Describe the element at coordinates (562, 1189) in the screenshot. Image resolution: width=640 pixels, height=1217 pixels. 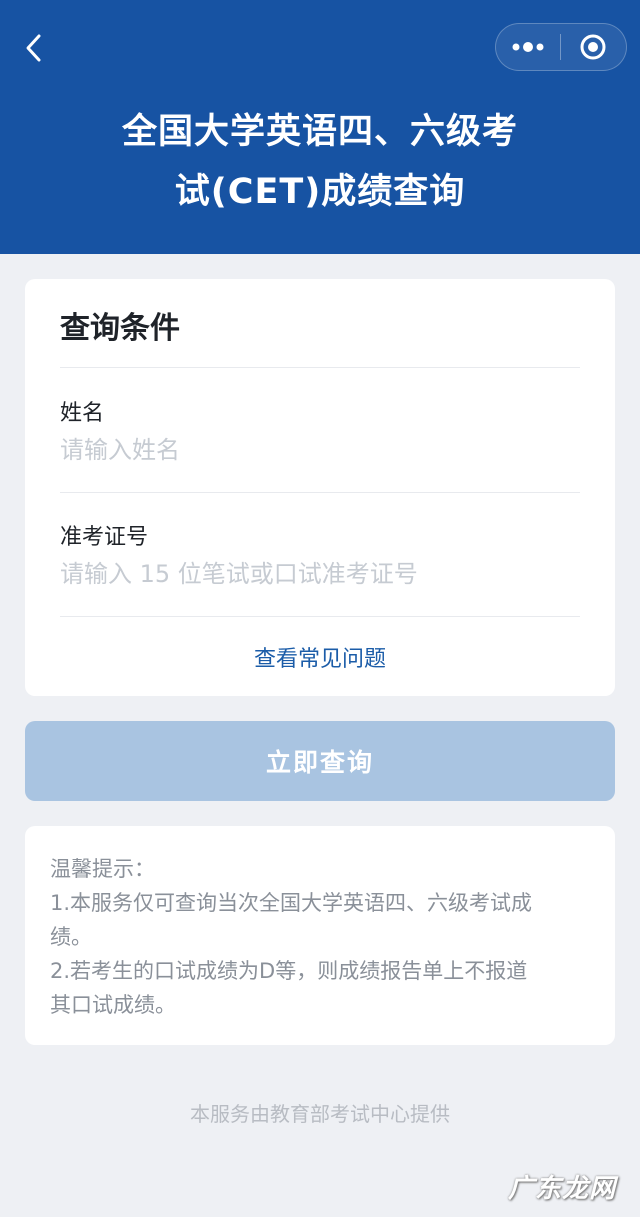
I see `watermark: 广东龙网` at that location.